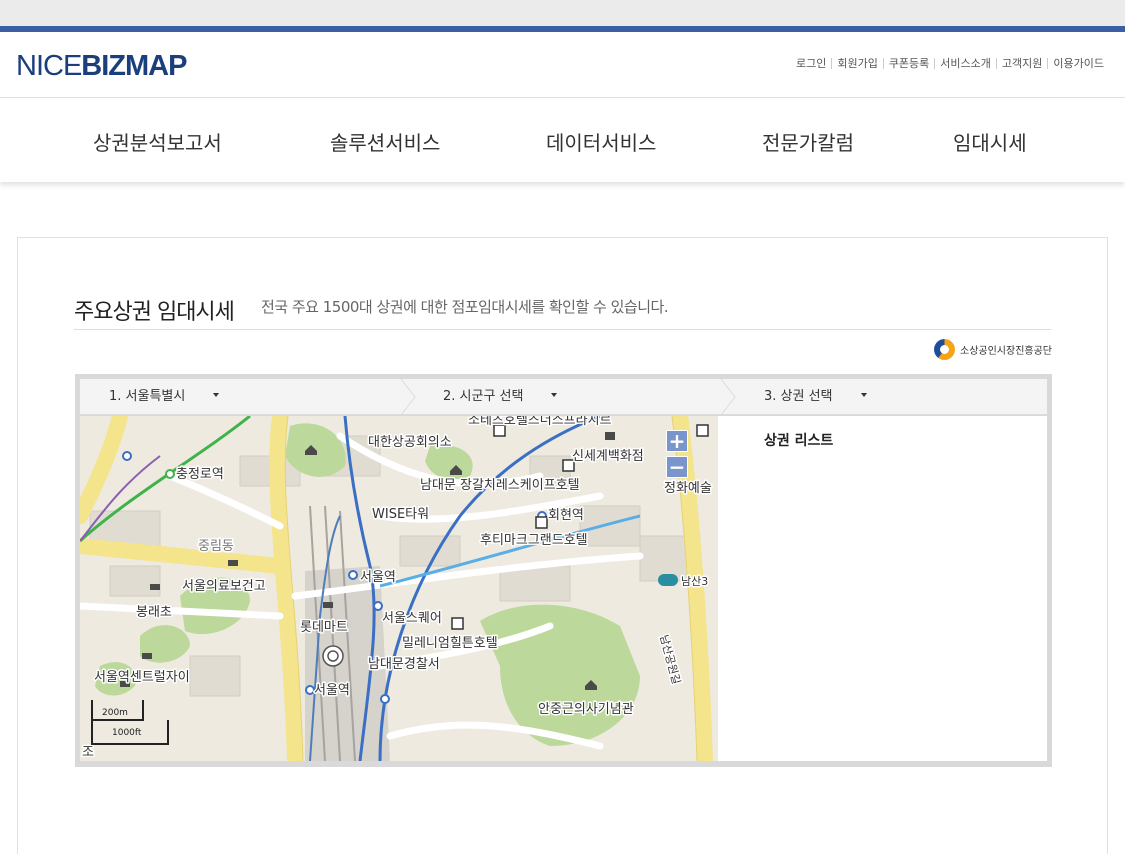 The image size is (1125, 854). Describe the element at coordinates (154, 612) in the screenshot. I see `map-label: 봉래초` at that location.